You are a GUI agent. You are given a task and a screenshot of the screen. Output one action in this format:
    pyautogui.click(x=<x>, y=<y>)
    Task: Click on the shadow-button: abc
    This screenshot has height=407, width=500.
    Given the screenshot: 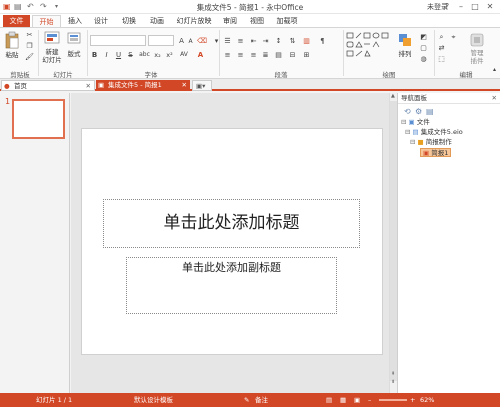 What is the action you would take?
    pyautogui.click(x=144, y=55)
    